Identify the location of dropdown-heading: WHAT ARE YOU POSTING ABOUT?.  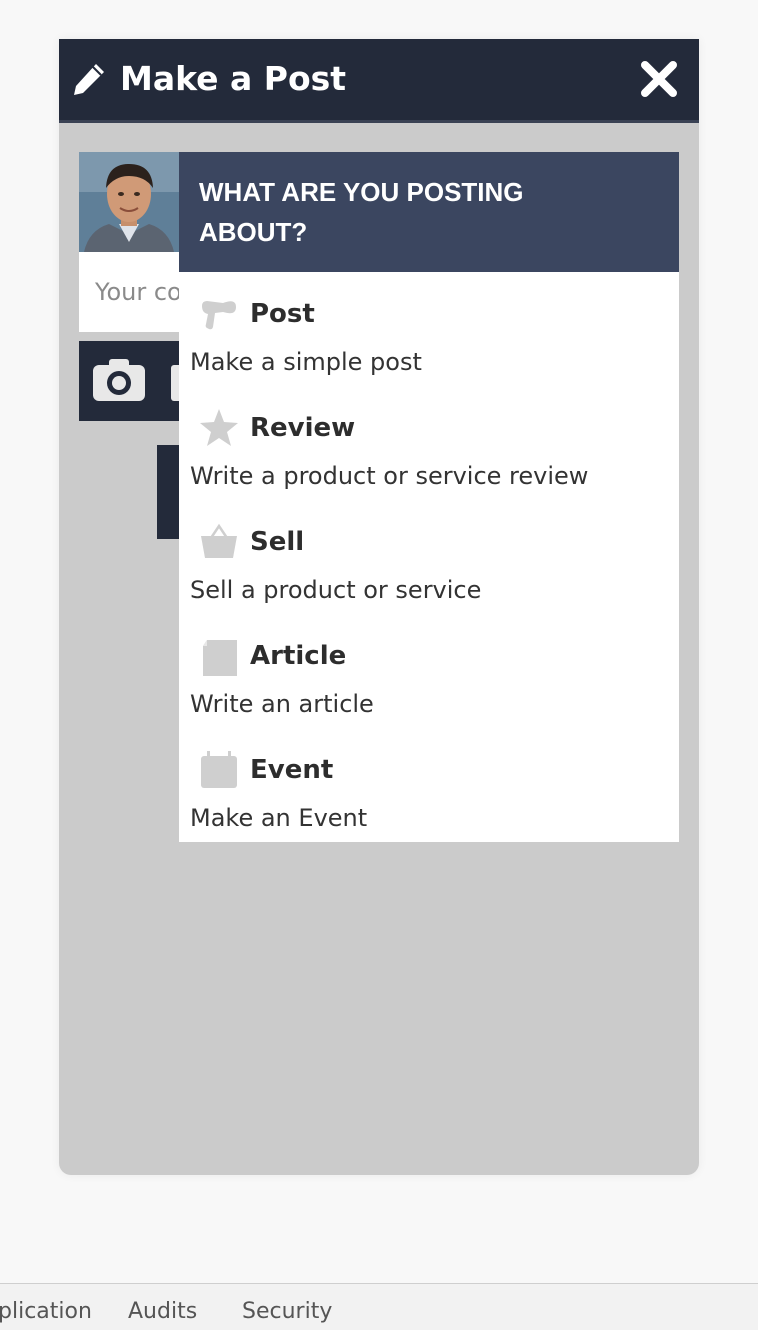
(361, 212).